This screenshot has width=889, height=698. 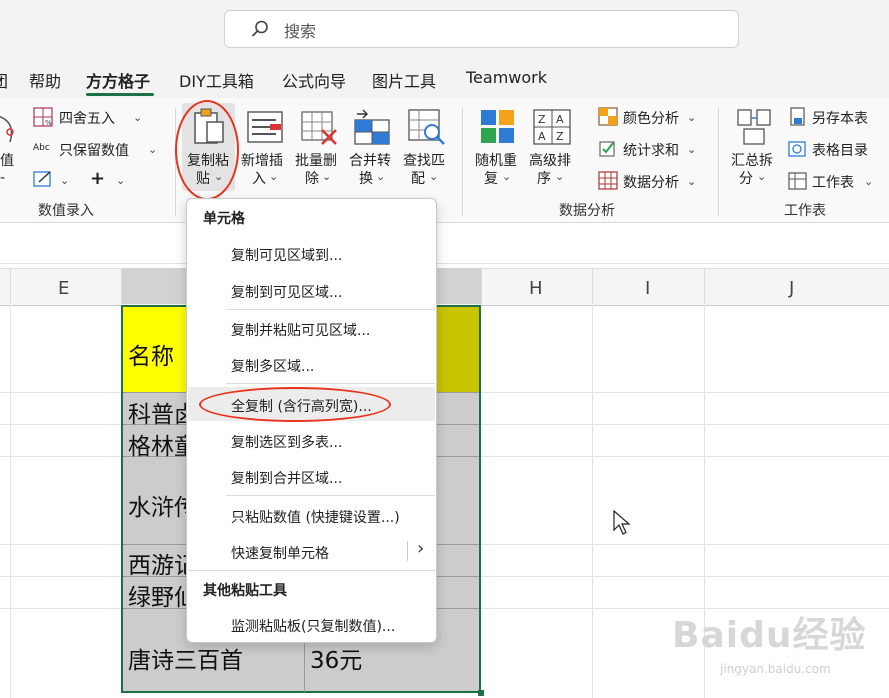 I want to click on fill-handle, so click(x=481, y=693).